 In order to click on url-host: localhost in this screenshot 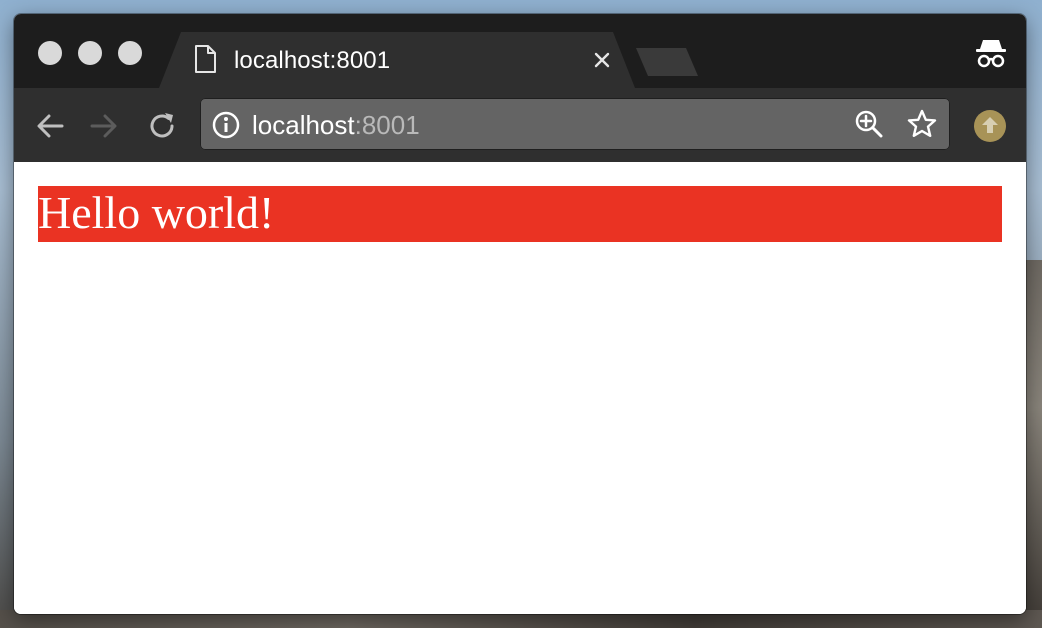, I will do `click(303, 125)`.